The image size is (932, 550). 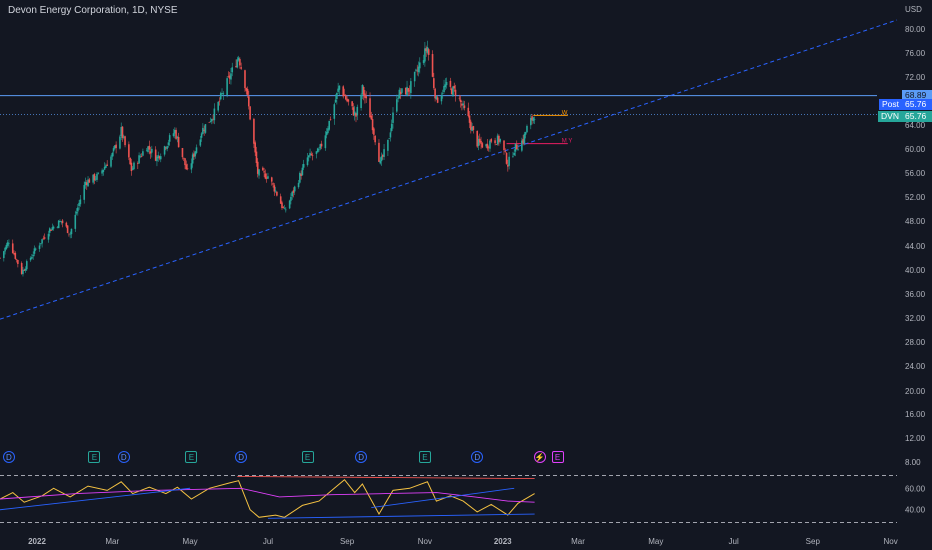 What do you see at coordinates (539, 457) in the screenshot?
I see `split-badge: ⚡` at bounding box center [539, 457].